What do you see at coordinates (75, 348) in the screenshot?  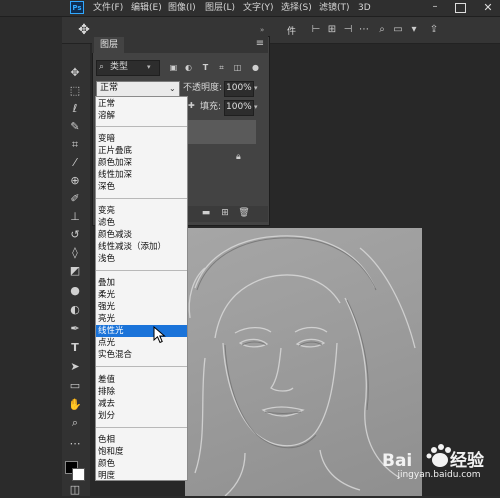 I see `type-icon: T` at bounding box center [75, 348].